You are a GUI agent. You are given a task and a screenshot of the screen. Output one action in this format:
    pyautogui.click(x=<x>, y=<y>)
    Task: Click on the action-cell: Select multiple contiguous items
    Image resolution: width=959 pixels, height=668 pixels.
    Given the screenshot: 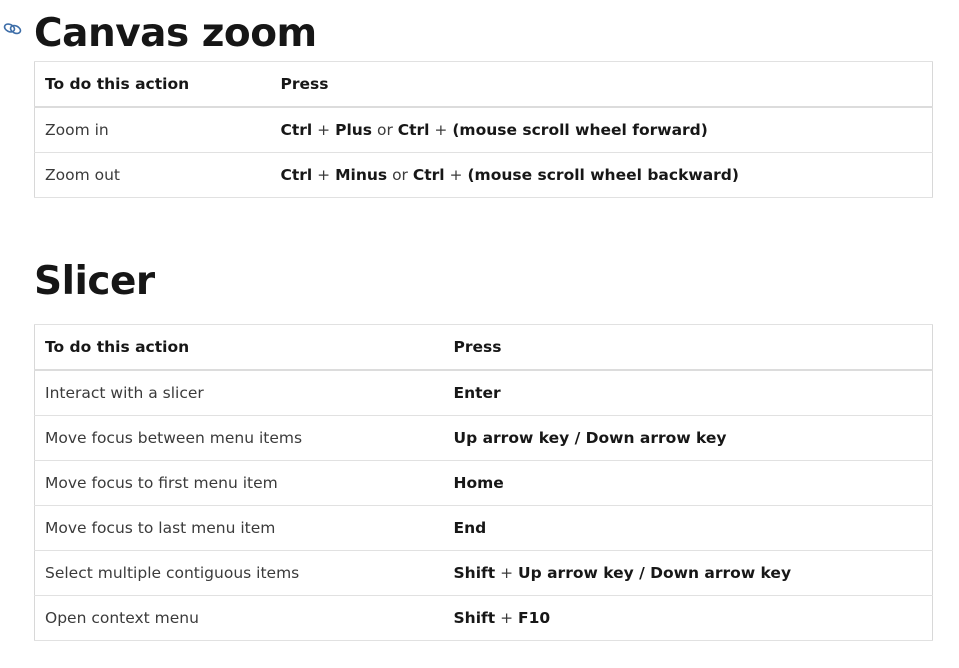 What is the action you would take?
    pyautogui.click(x=239, y=573)
    